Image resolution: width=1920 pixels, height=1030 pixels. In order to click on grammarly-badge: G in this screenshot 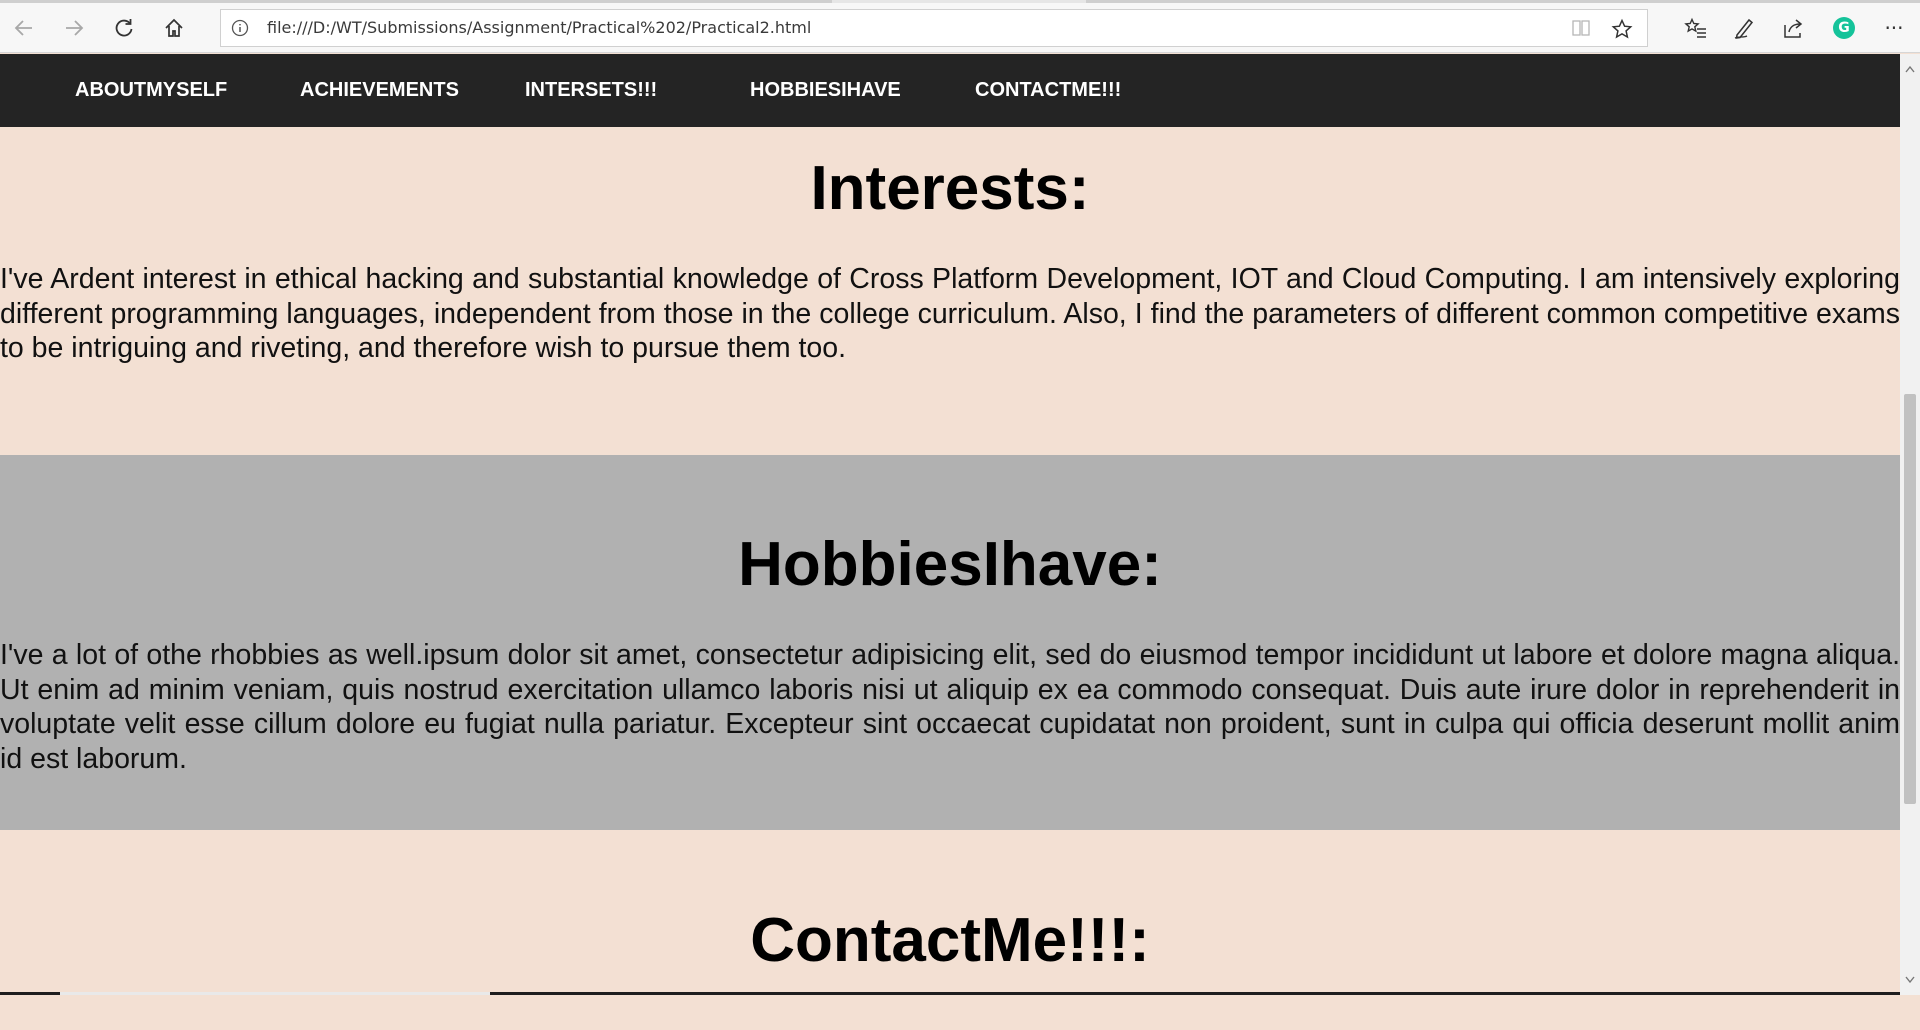, I will do `click(1844, 28)`.